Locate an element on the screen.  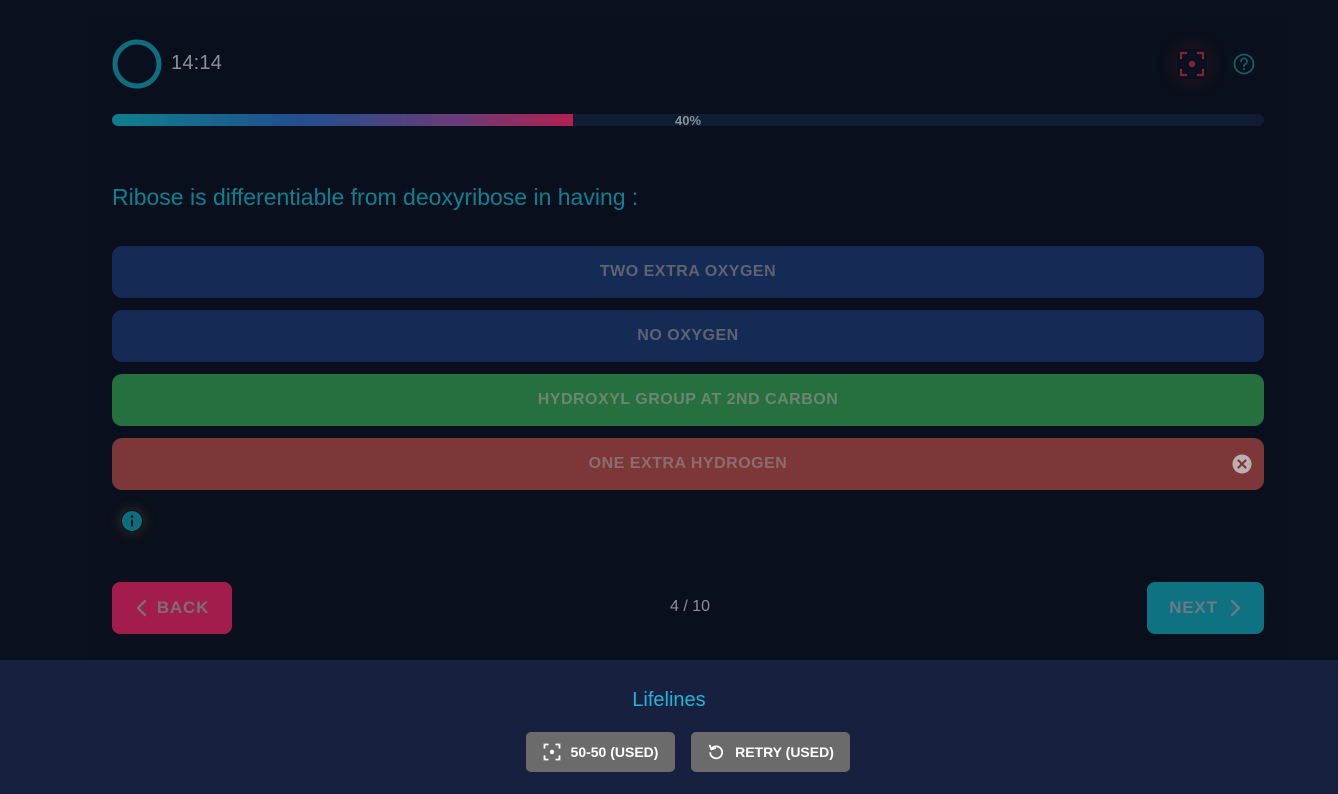
back-label: BACK is located at coordinates (183, 607).